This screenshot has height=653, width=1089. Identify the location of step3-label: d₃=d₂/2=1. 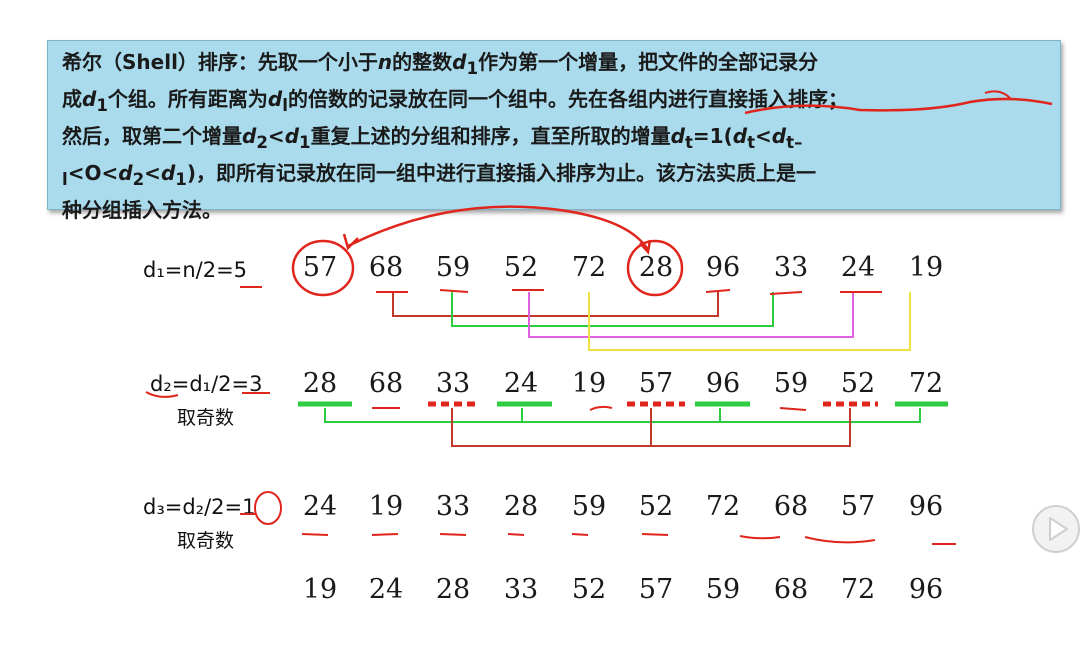
(199, 507).